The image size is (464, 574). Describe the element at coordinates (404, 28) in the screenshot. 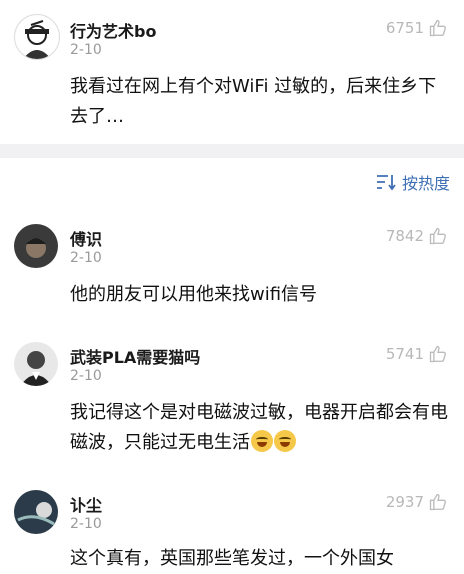

I see `like-count: 6751` at that location.